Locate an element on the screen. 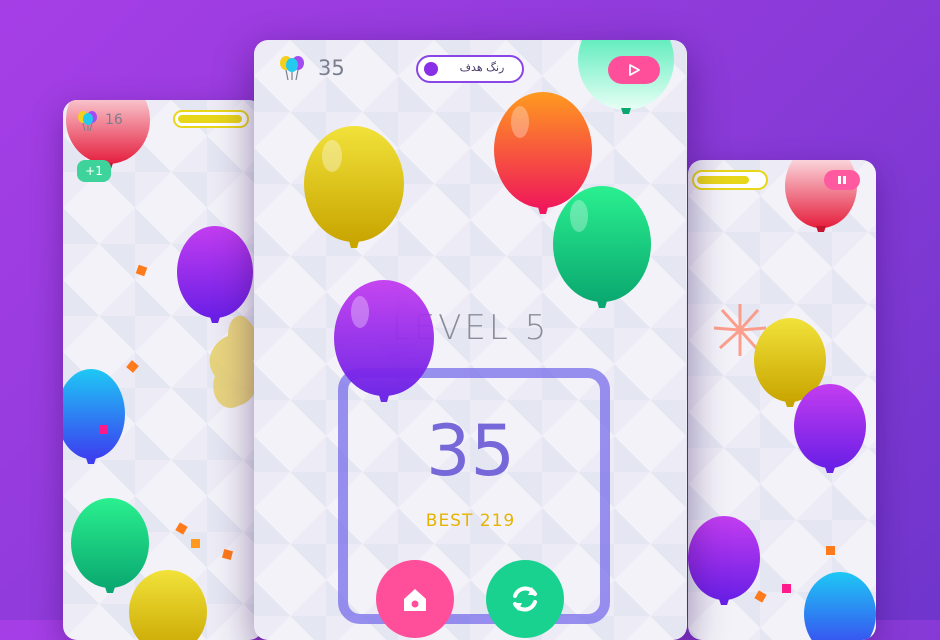 The image size is (940, 640). pause-button is located at coordinates (842, 180).